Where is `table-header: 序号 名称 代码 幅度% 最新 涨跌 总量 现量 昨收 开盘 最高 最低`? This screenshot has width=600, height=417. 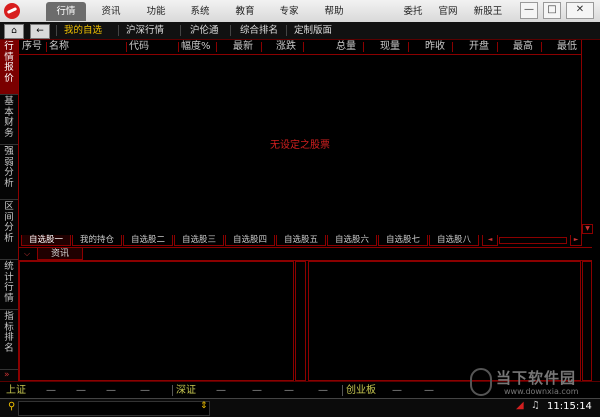
table-header: 序号 名称 代码 幅度% 最新 涨跌 总量 现量 昨收 开盘 最高 最低 is located at coordinates (300, 47).